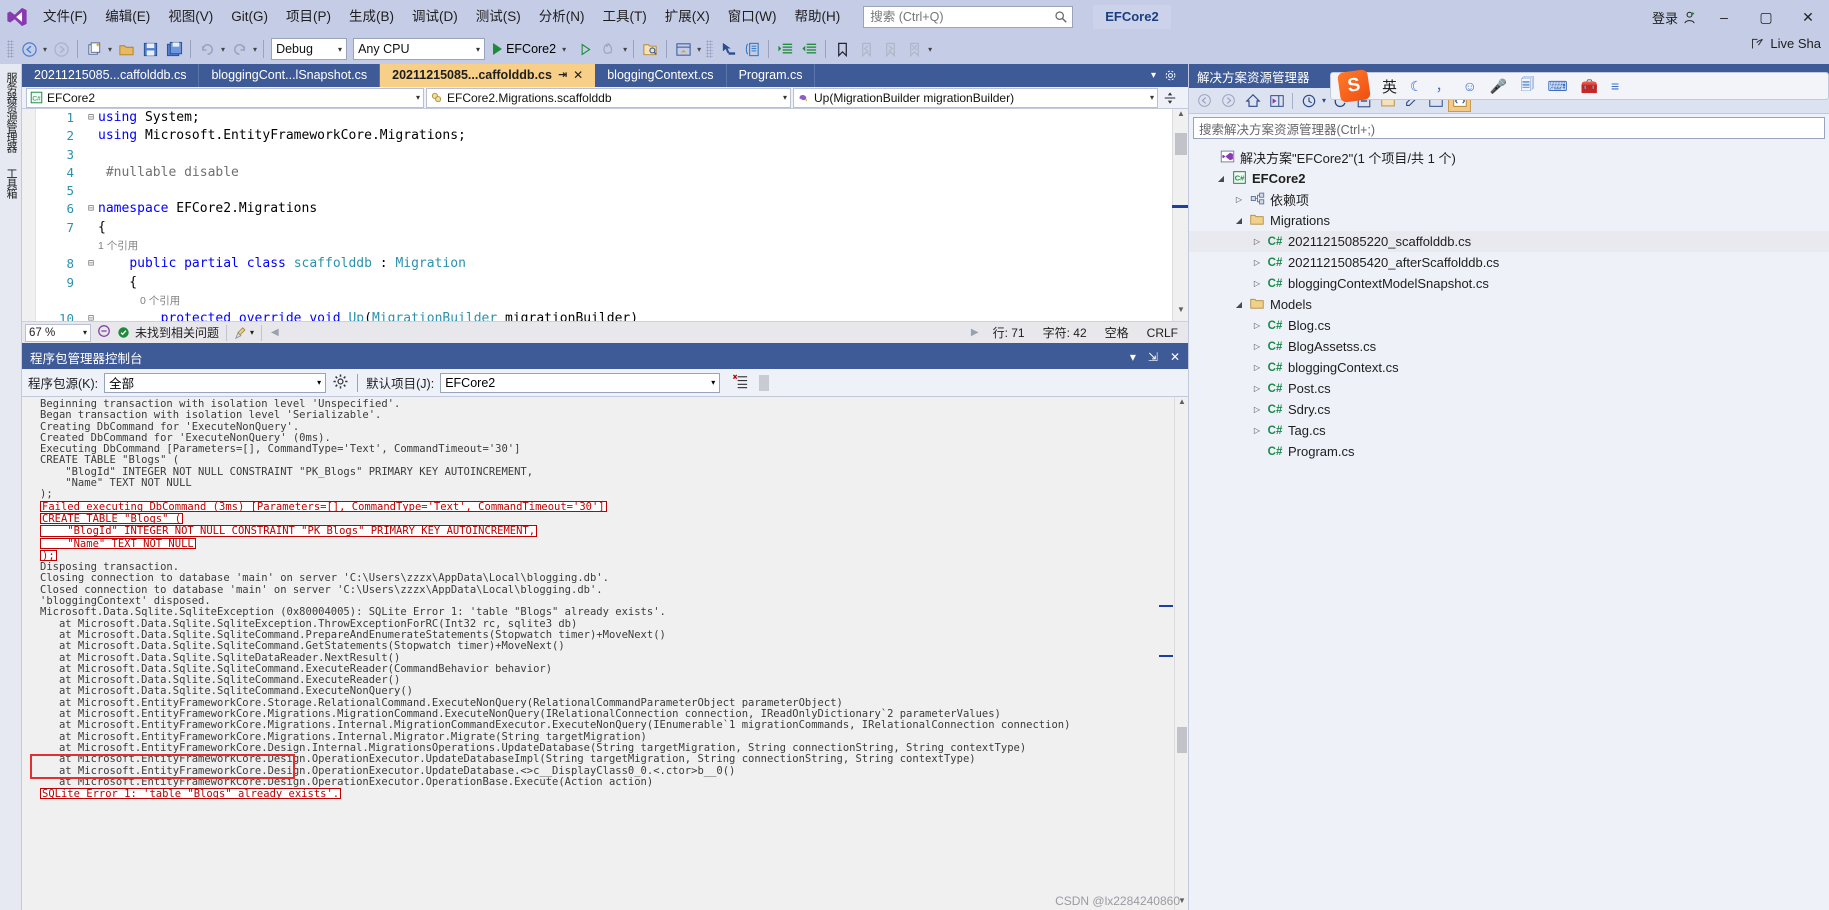 Image resolution: width=1829 pixels, height=910 pixels. What do you see at coordinates (419, 49) in the screenshot?
I see `solution-platform-combo: Any CPU ▾` at bounding box center [419, 49].